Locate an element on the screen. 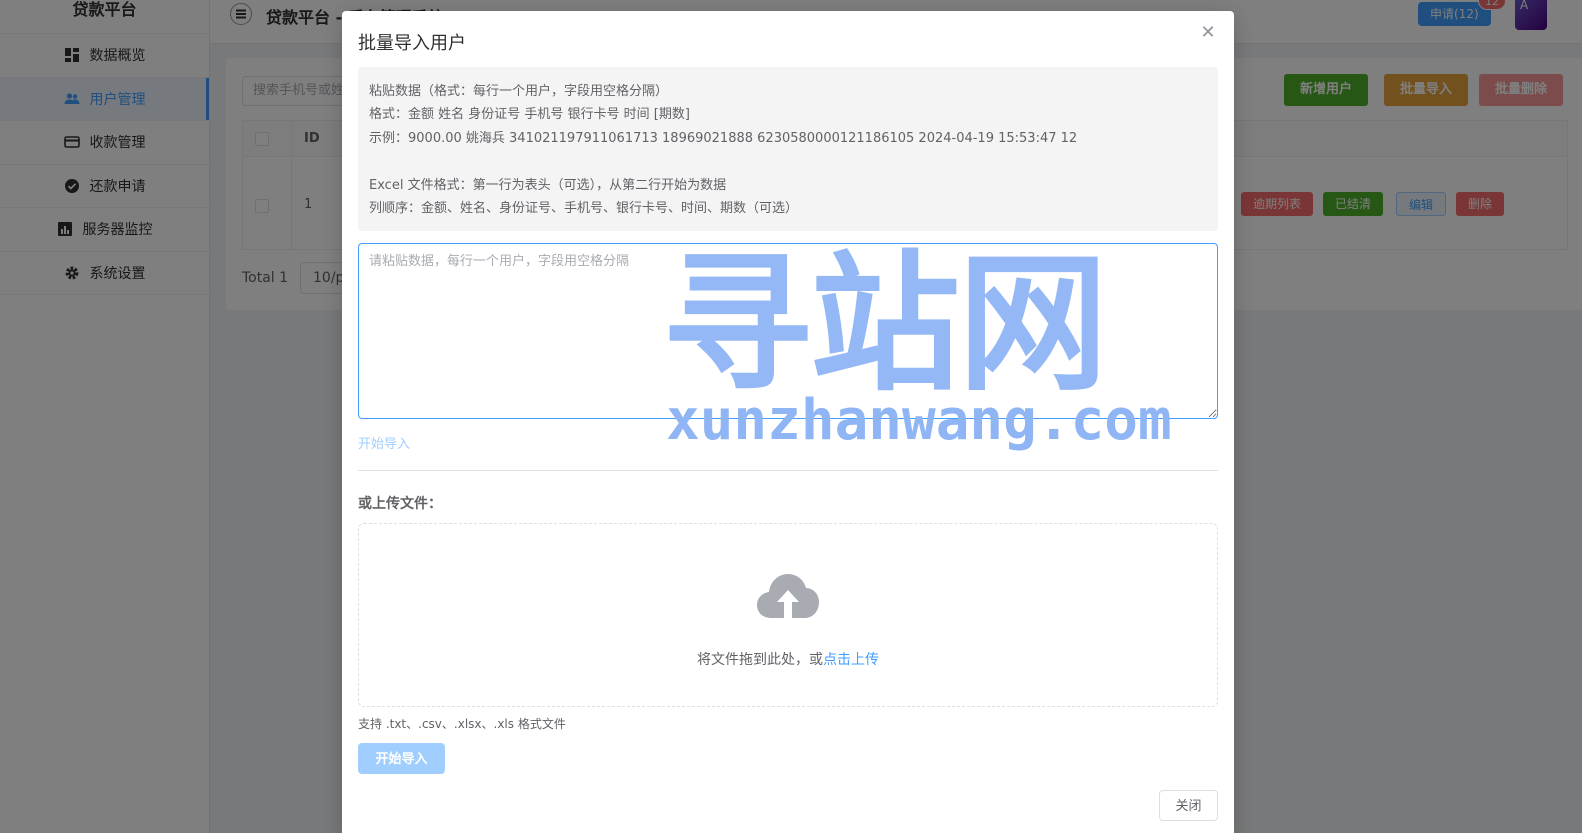 The image size is (1582, 833). drop-hint: 将文件拖到此处，或点击上传 is located at coordinates (788, 660).